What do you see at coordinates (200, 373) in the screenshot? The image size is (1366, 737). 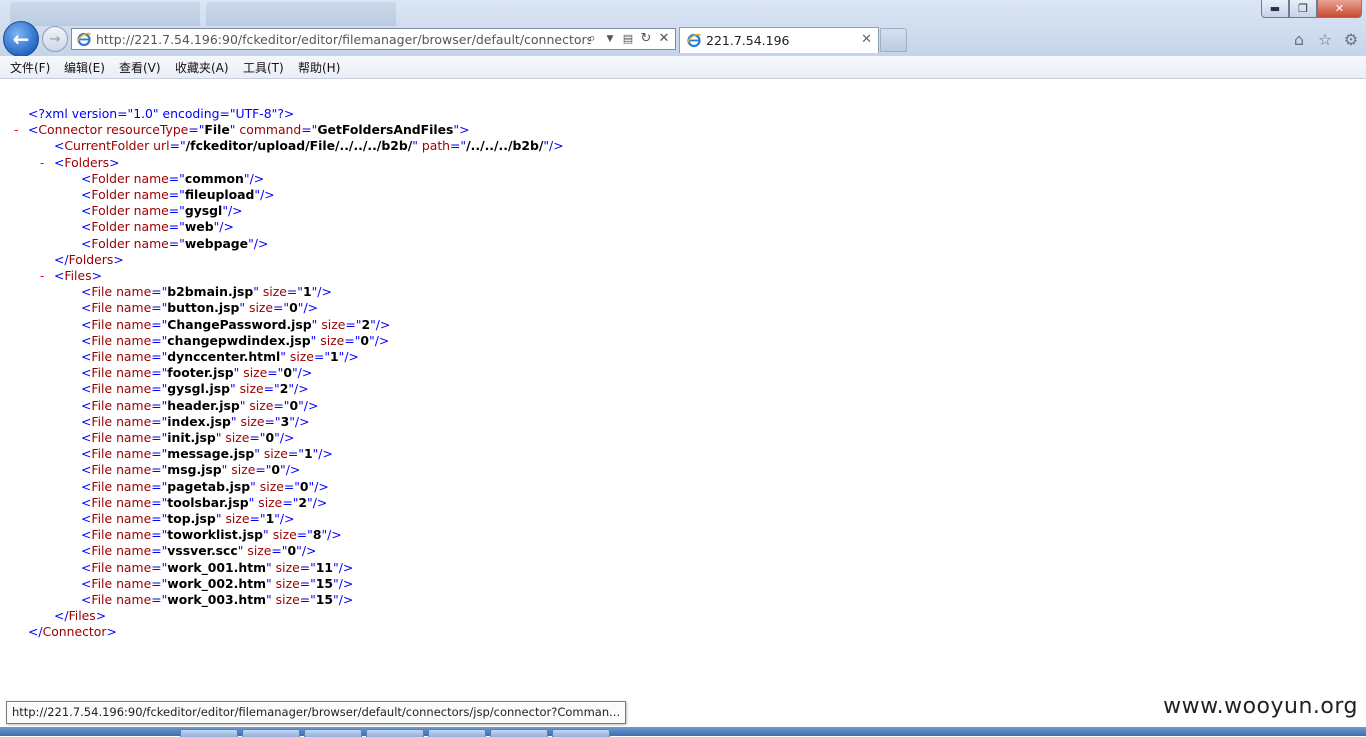 I see `xml-attr-value: footer.jsp` at bounding box center [200, 373].